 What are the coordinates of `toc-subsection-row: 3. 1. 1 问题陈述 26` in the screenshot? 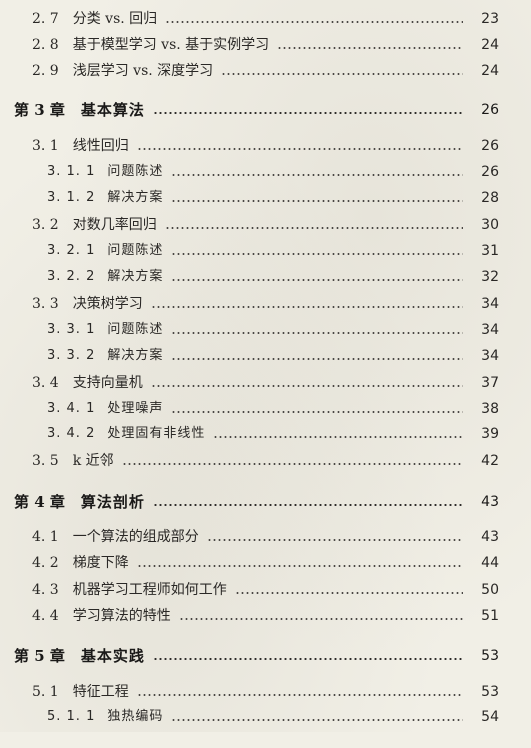 It's located at (265, 172).